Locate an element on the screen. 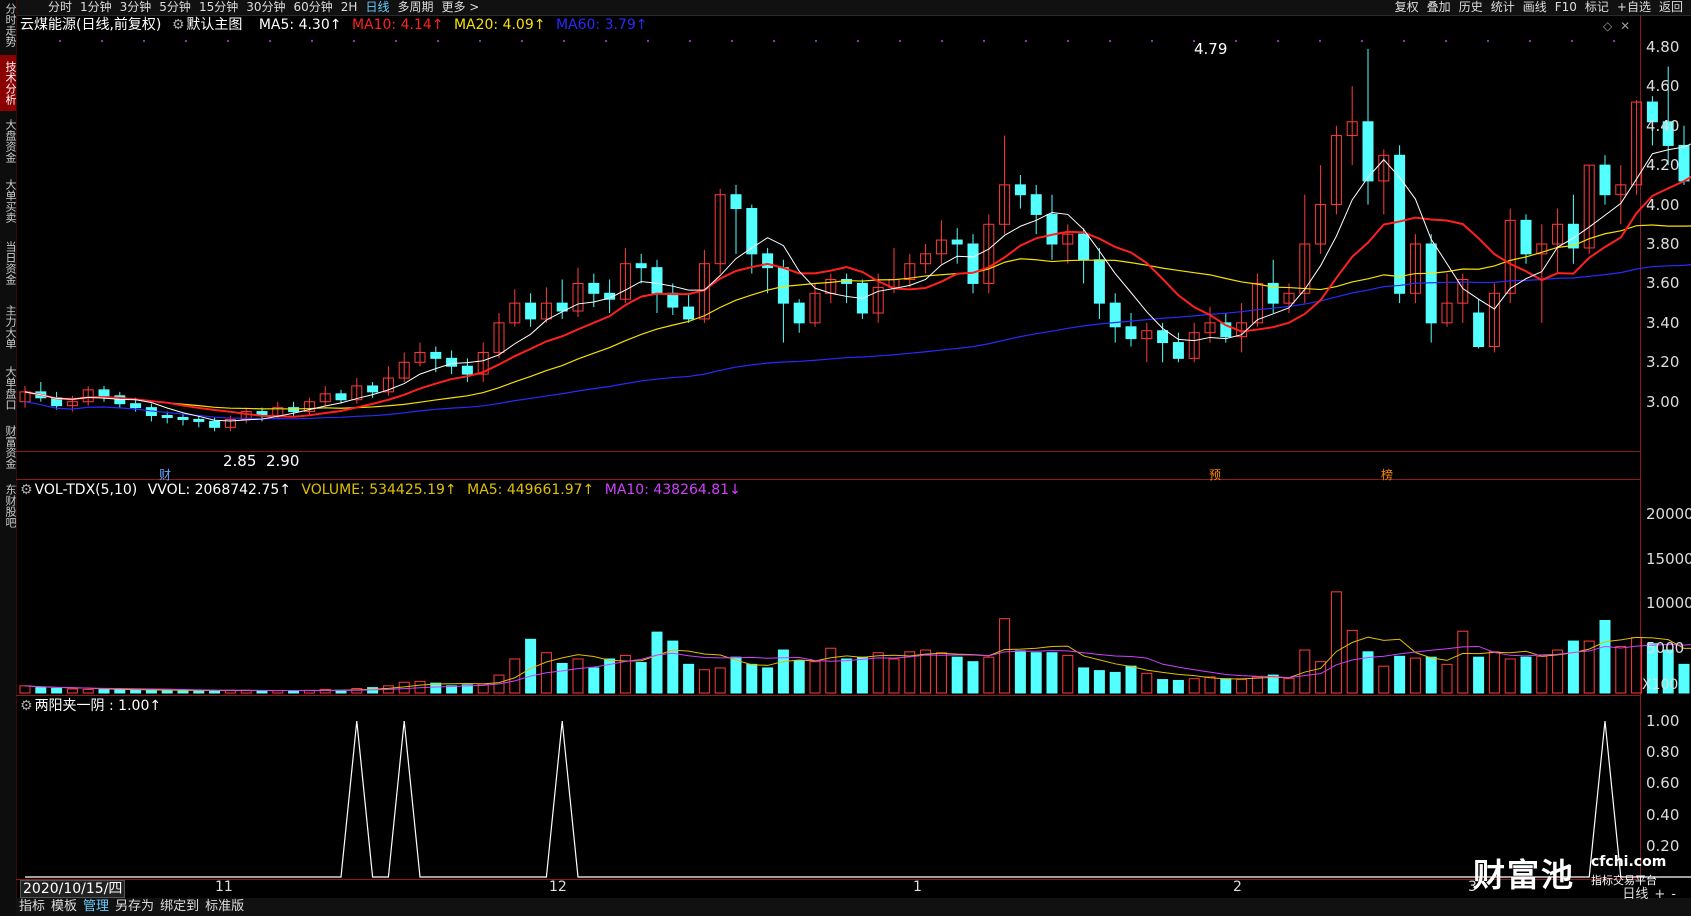 This screenshot has height=916, width=1691. watermark: 财富池 cfchi.com 指标交易平台 is located at coordinates (1570, 872).